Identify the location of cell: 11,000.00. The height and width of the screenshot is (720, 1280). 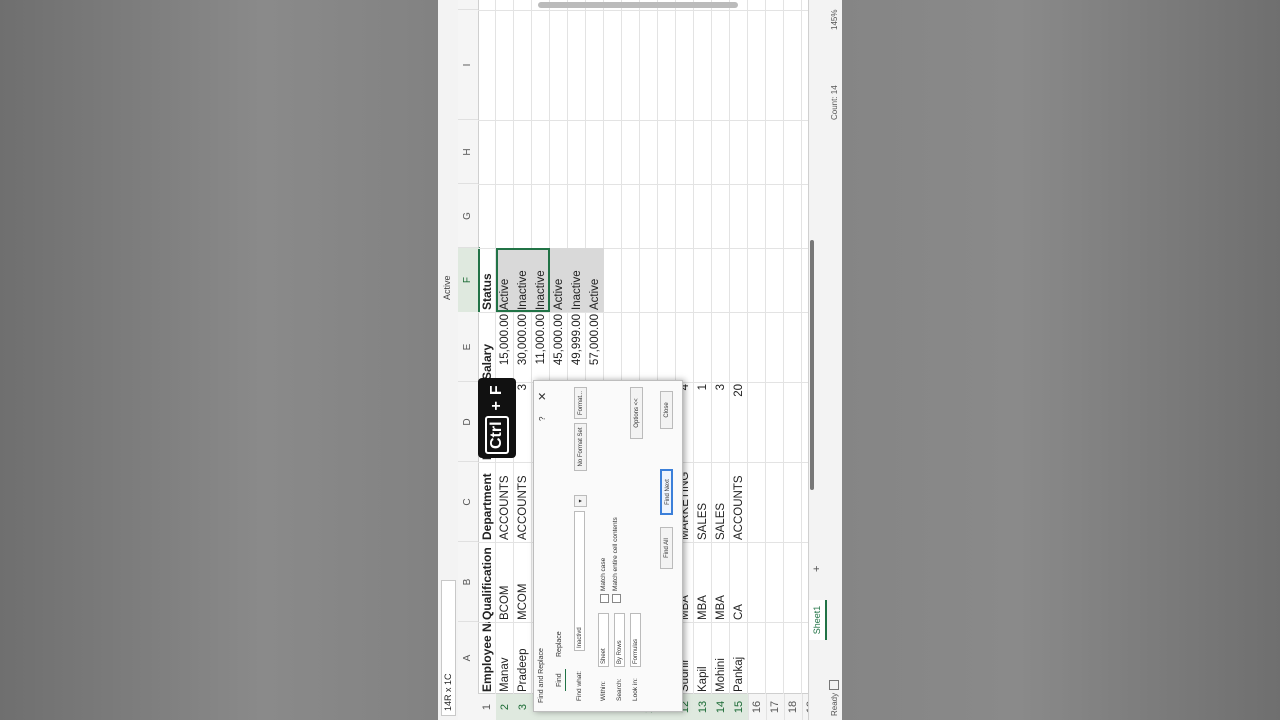
(541, 347).